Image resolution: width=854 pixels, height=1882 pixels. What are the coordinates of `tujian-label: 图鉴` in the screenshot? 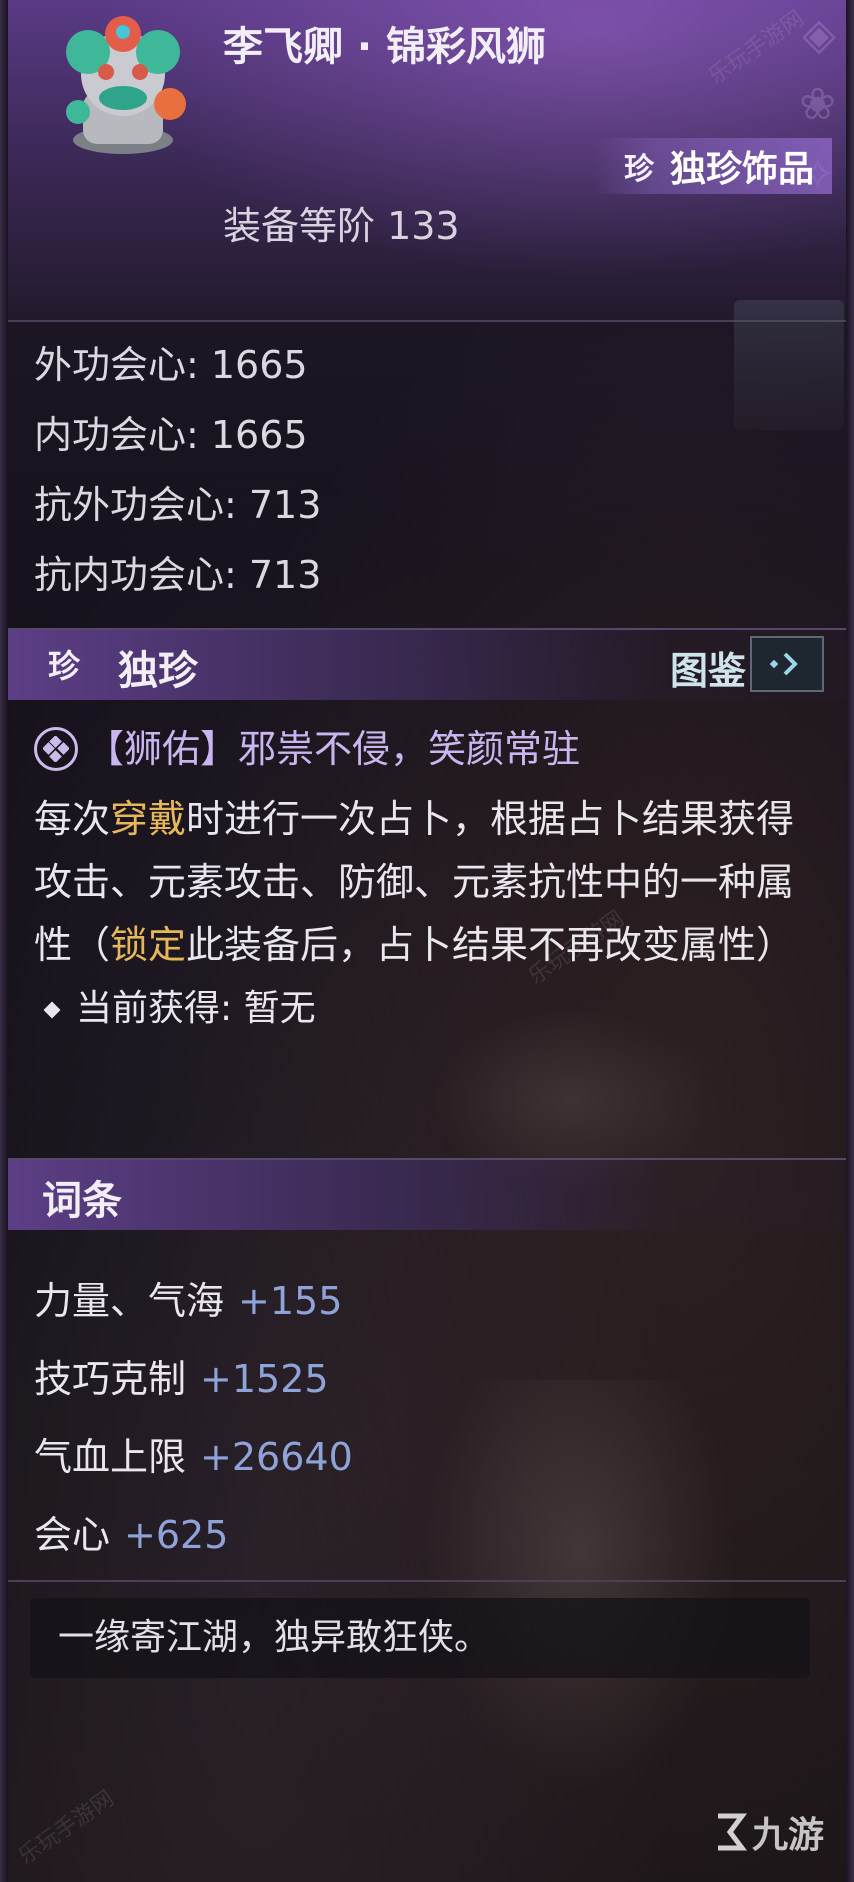 It's located at (708, 667).